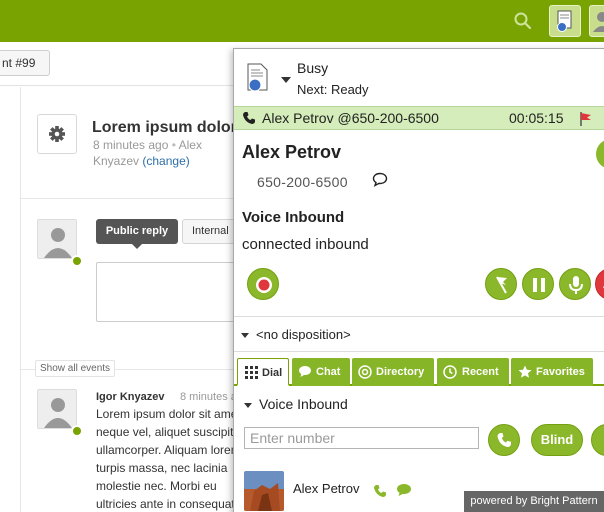 The image size is (604, 512). I want to click on agent-desktop-icon, so click(565, 25).